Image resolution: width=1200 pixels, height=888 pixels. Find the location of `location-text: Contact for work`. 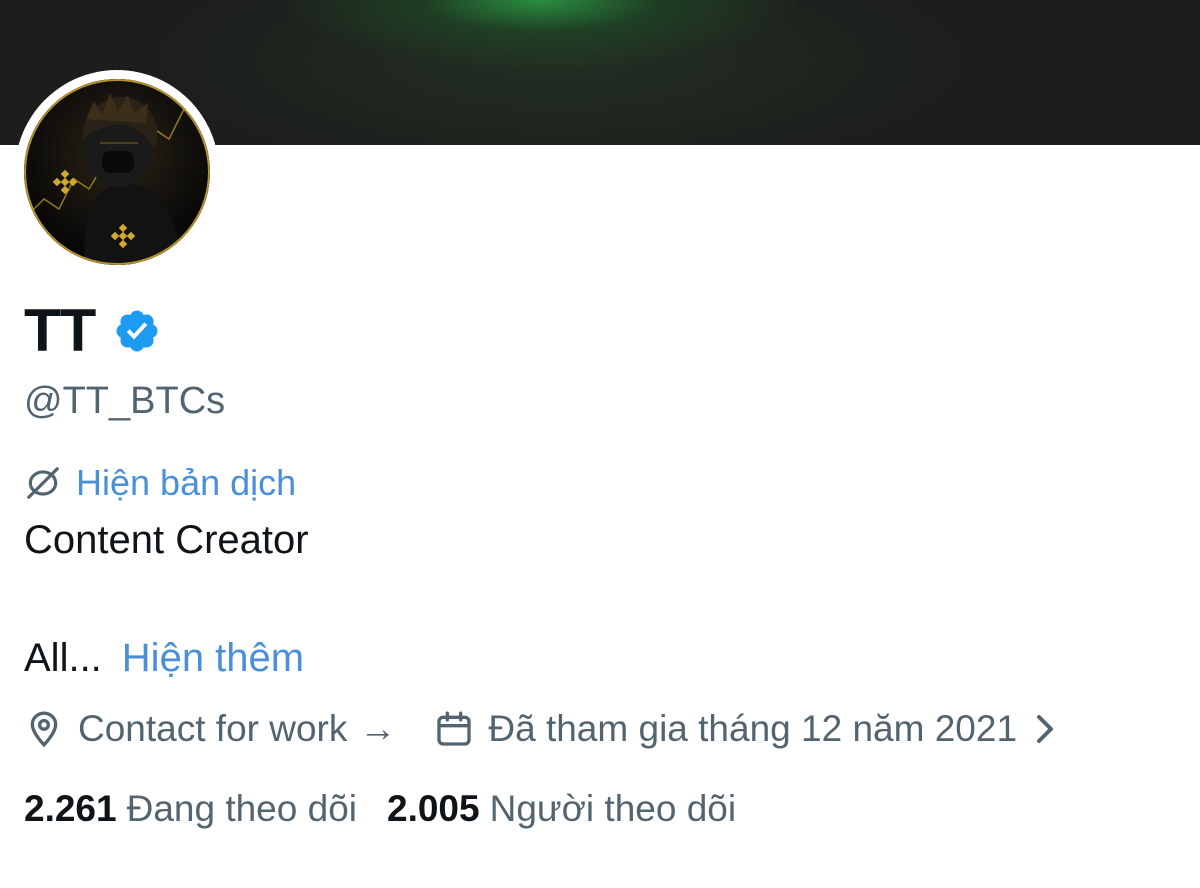

location-text: Contact for work is located at coordinates (213, 728).